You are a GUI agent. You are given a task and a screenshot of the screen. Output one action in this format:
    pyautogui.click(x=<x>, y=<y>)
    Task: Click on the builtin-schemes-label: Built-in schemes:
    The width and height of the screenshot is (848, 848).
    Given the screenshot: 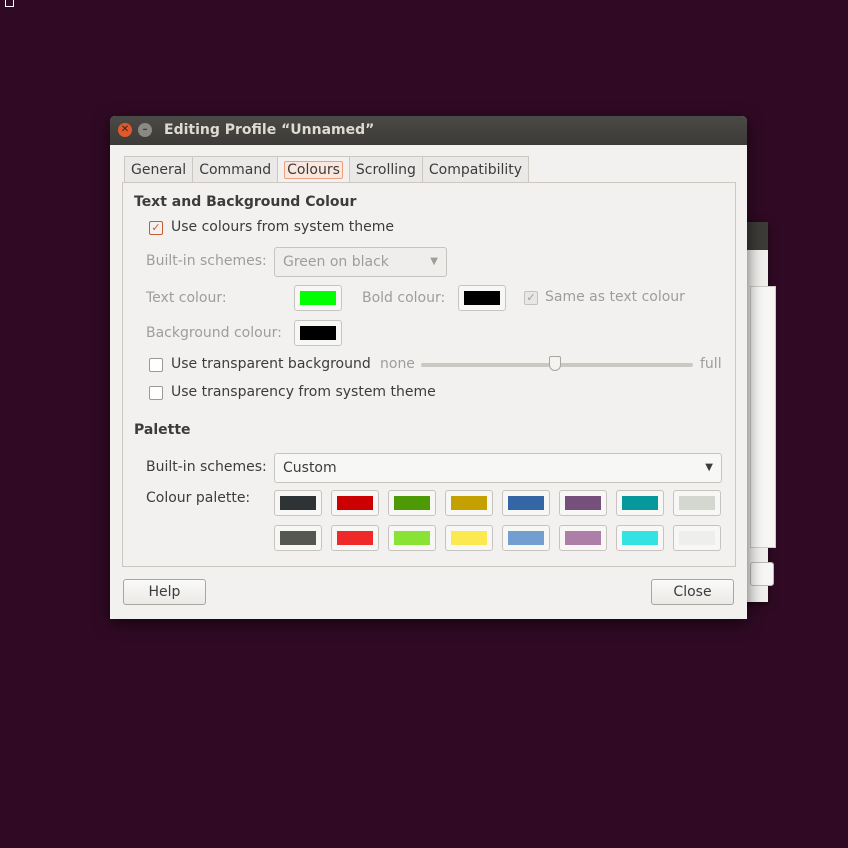 What is the action you would take?
    pyautogui.click(x=206, y=261)
    